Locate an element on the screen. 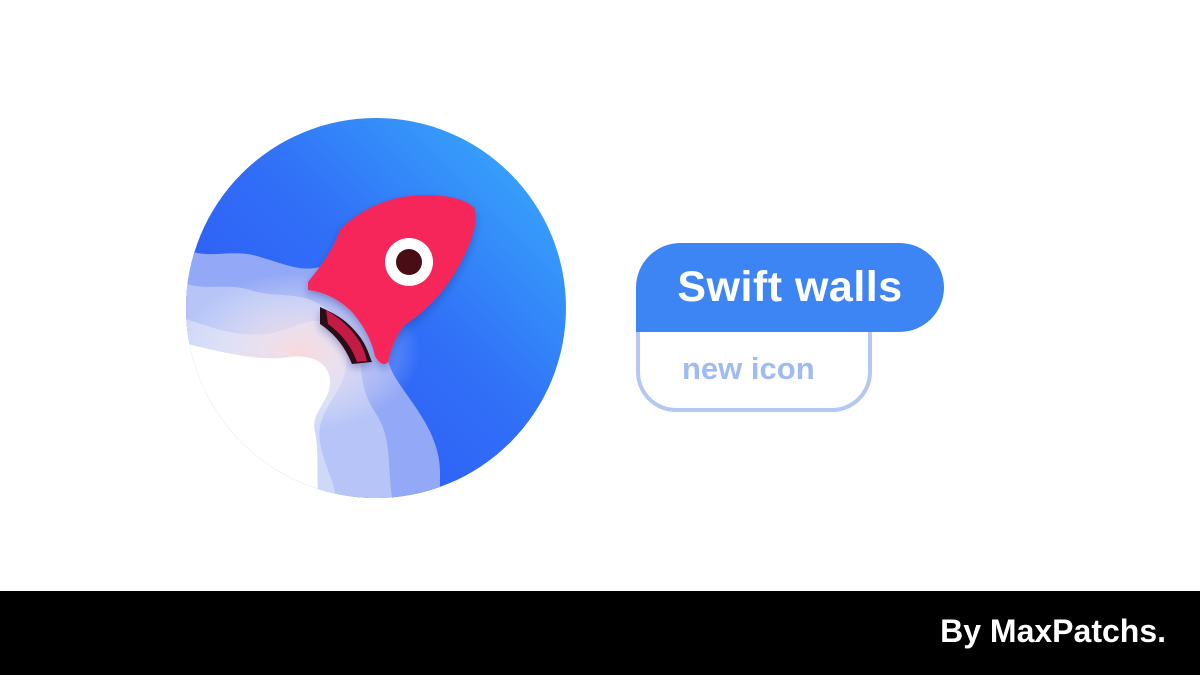  footer-bar: By MaxPatchs. is located at coordinates (600, 633).